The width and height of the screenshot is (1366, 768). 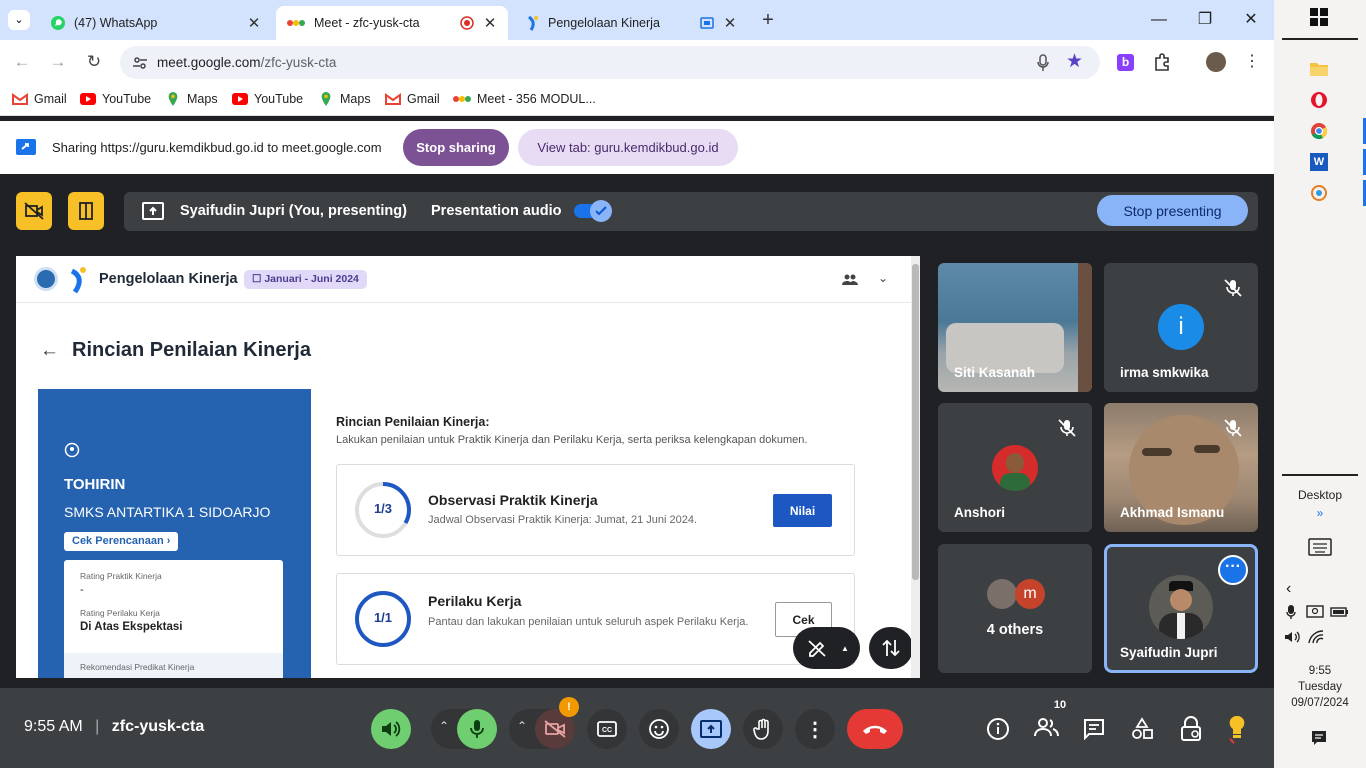 What do you see at coordinates (477, 729) in the screenshot?
I see `microphone-button` at bounding box center [477, 729].